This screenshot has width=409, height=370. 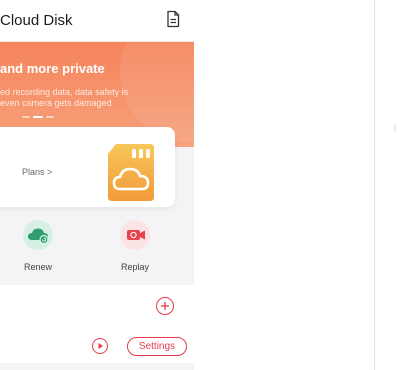 What do you see at coordinates (87, 167) in the screenshot?
I see `plan-card: Plans >` at bounding box center [87, 167].